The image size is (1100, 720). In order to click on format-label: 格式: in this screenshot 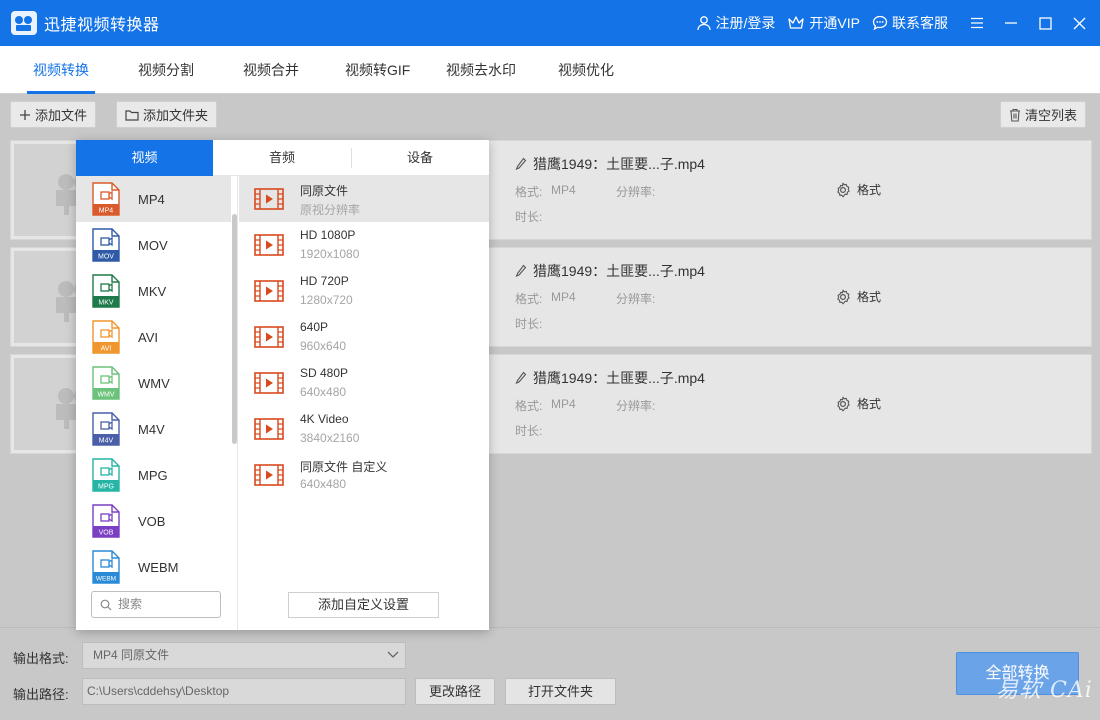, I will do `click(529, 192)`.